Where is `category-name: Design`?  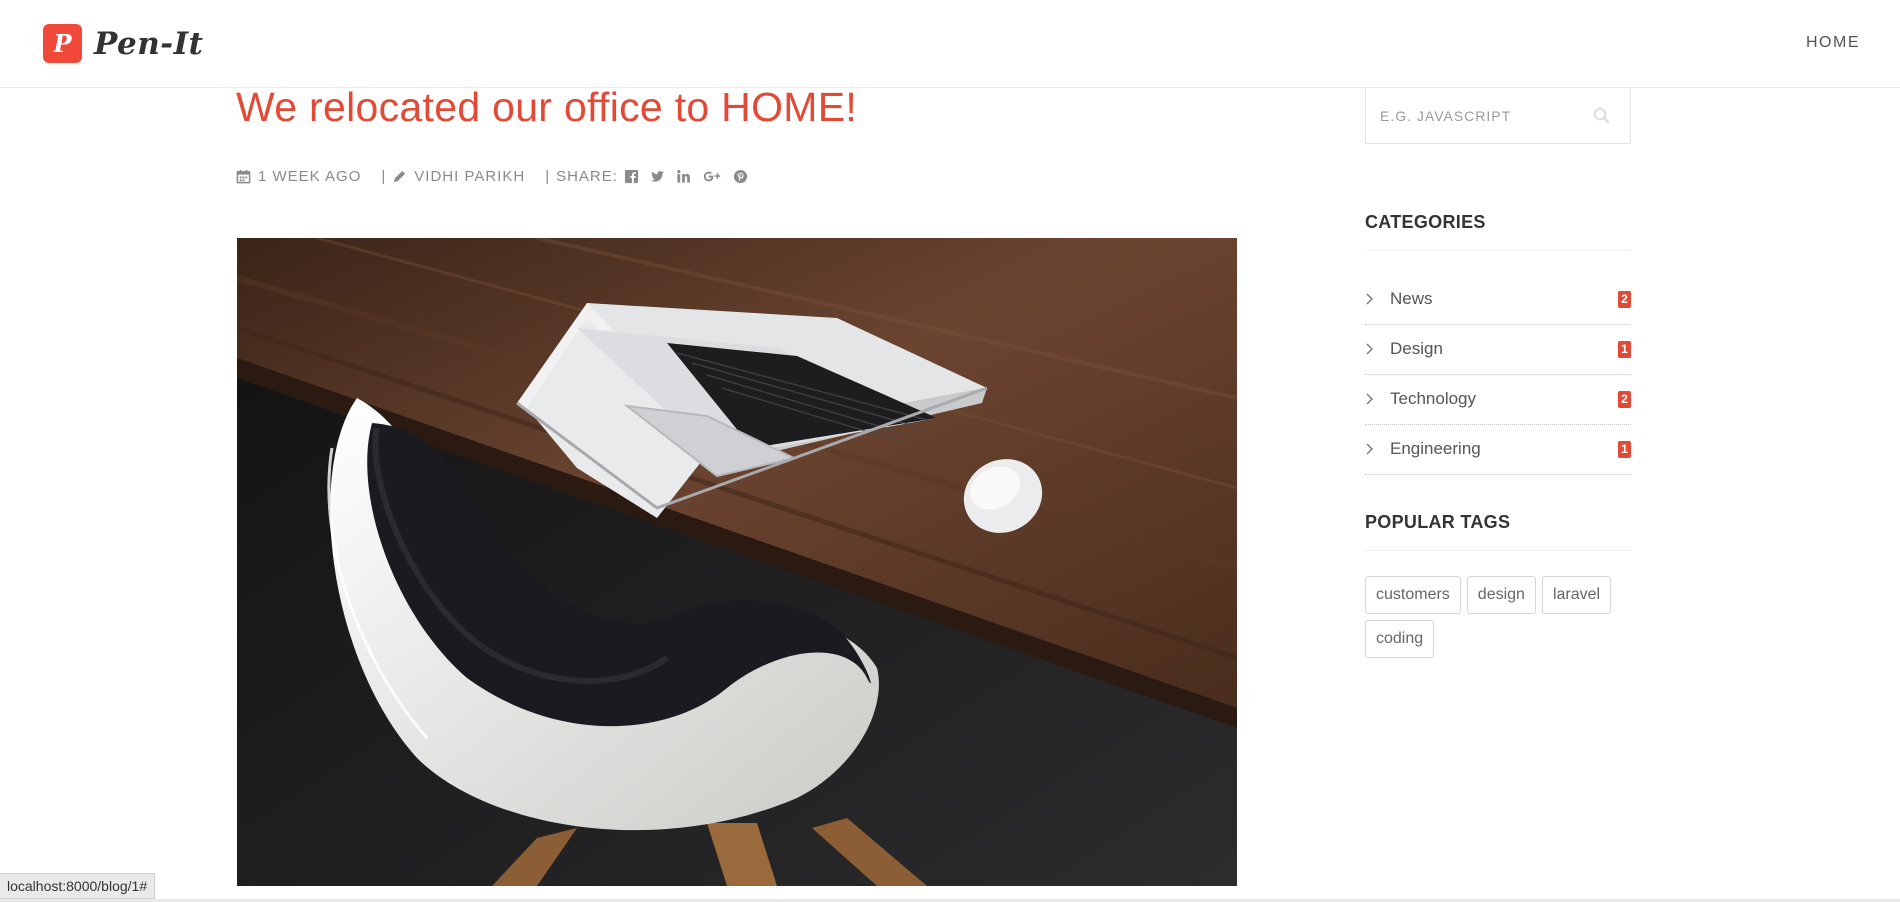
category-name: Design is located at coordinates (1416, 348).